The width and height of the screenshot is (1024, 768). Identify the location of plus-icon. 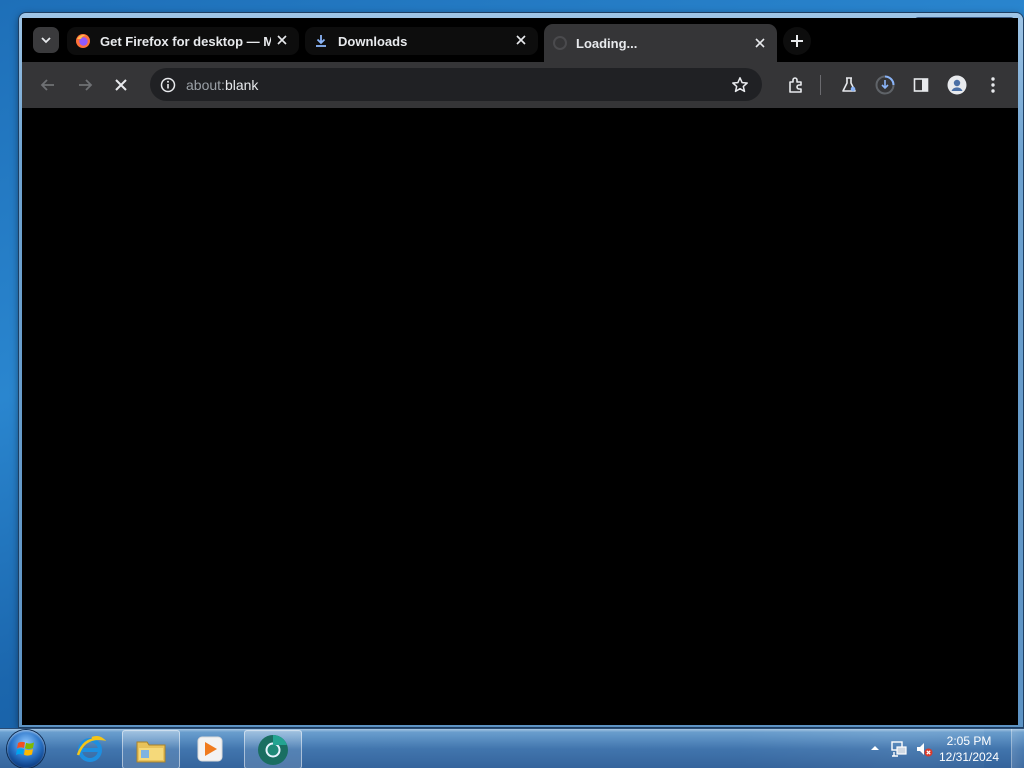
(797, 41).